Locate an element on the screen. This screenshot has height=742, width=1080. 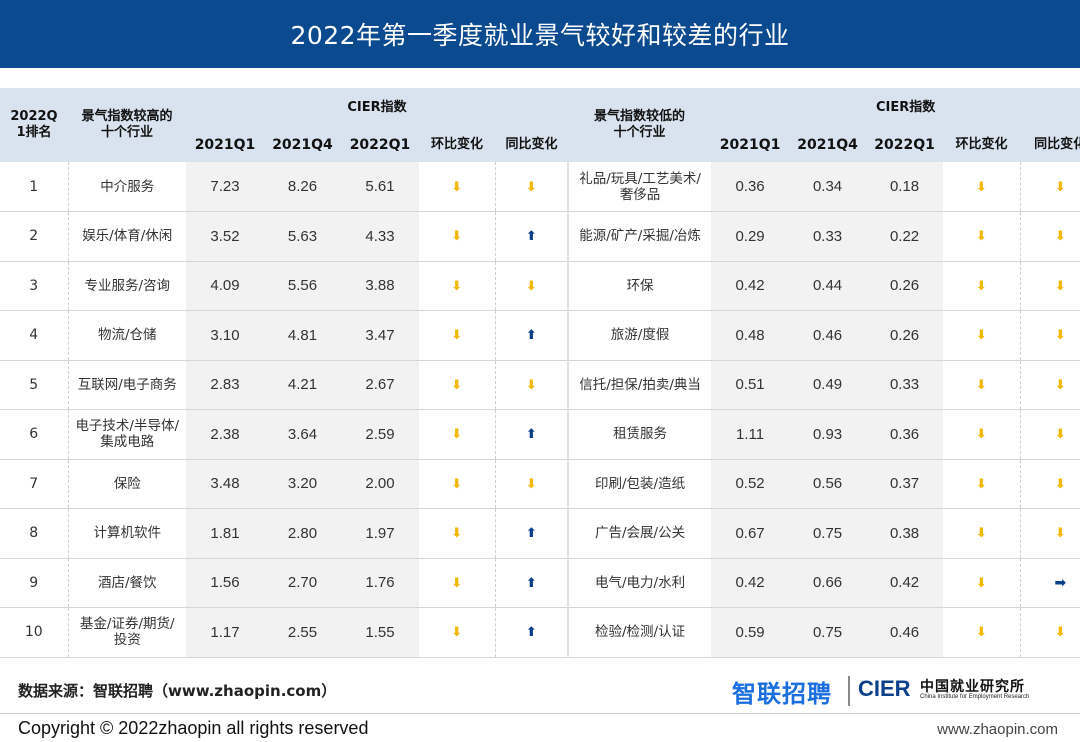
high-industry-name: 基金/证券/期货/投资 is located at coordinates (126, 632).